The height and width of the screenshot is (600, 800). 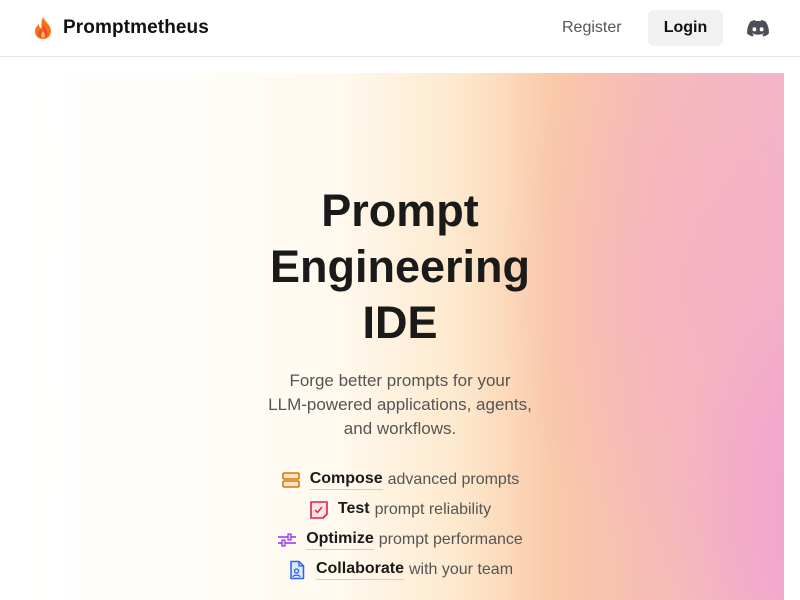 I want to click on hero-title-line: Prompt, so click(x=400, y=210).